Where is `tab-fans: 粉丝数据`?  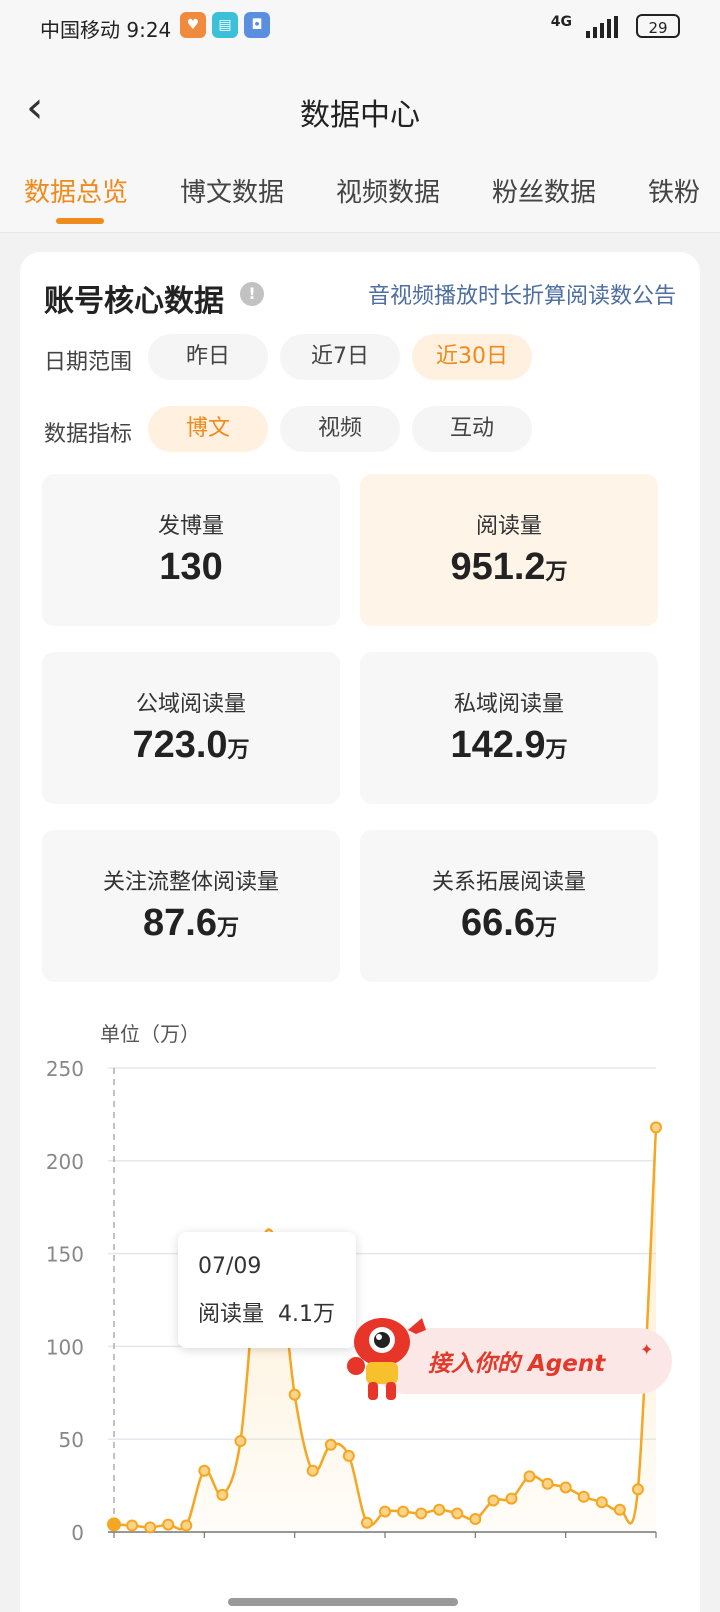
tab-fans: 粉丝数据 is located at coordinates (544, 190).